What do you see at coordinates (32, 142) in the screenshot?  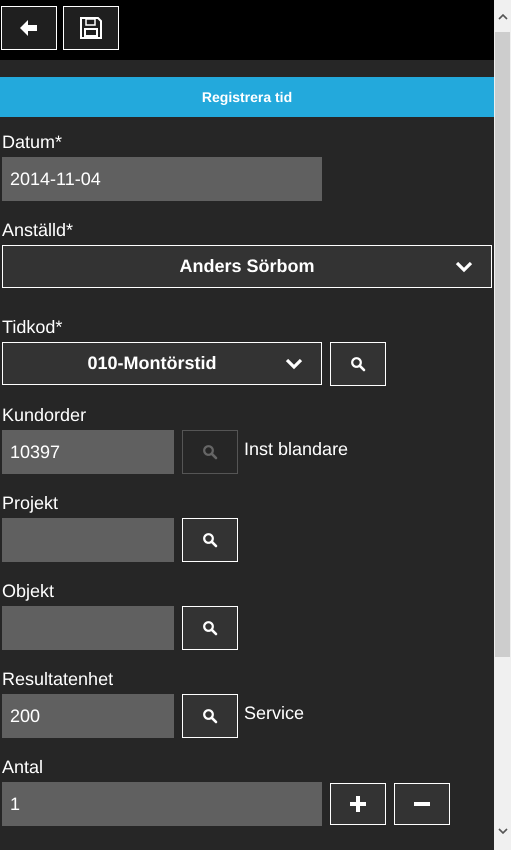 I see `field-label: Datum*` at bounding box center [32, 142].